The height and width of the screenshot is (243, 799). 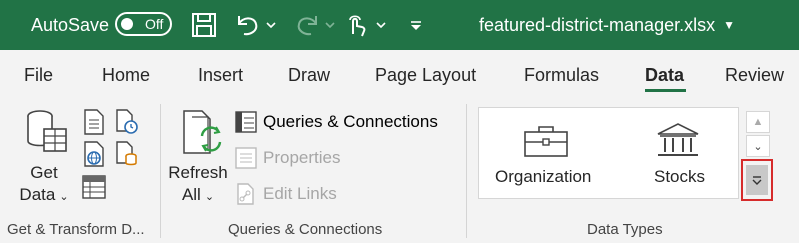 I want to click on tab-draw: Draw, so click(x=309, y=75).